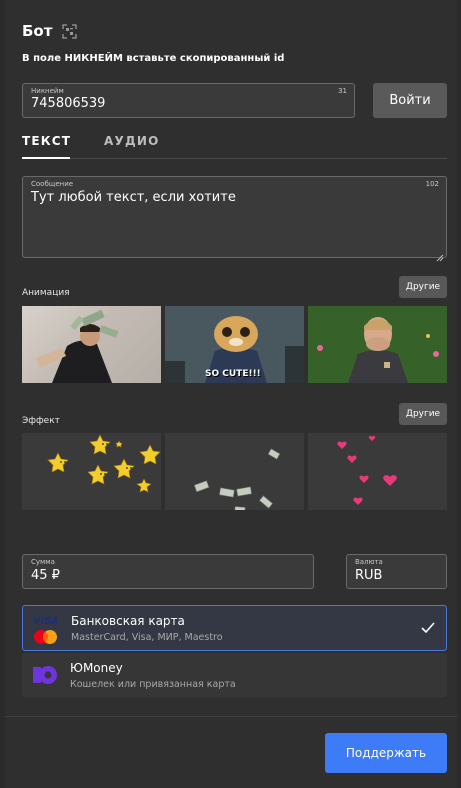 The image size is (461, 788). Describe the element at coordinates (45, 675) in the screenshot. I see `yoomoney-icon` at that location.